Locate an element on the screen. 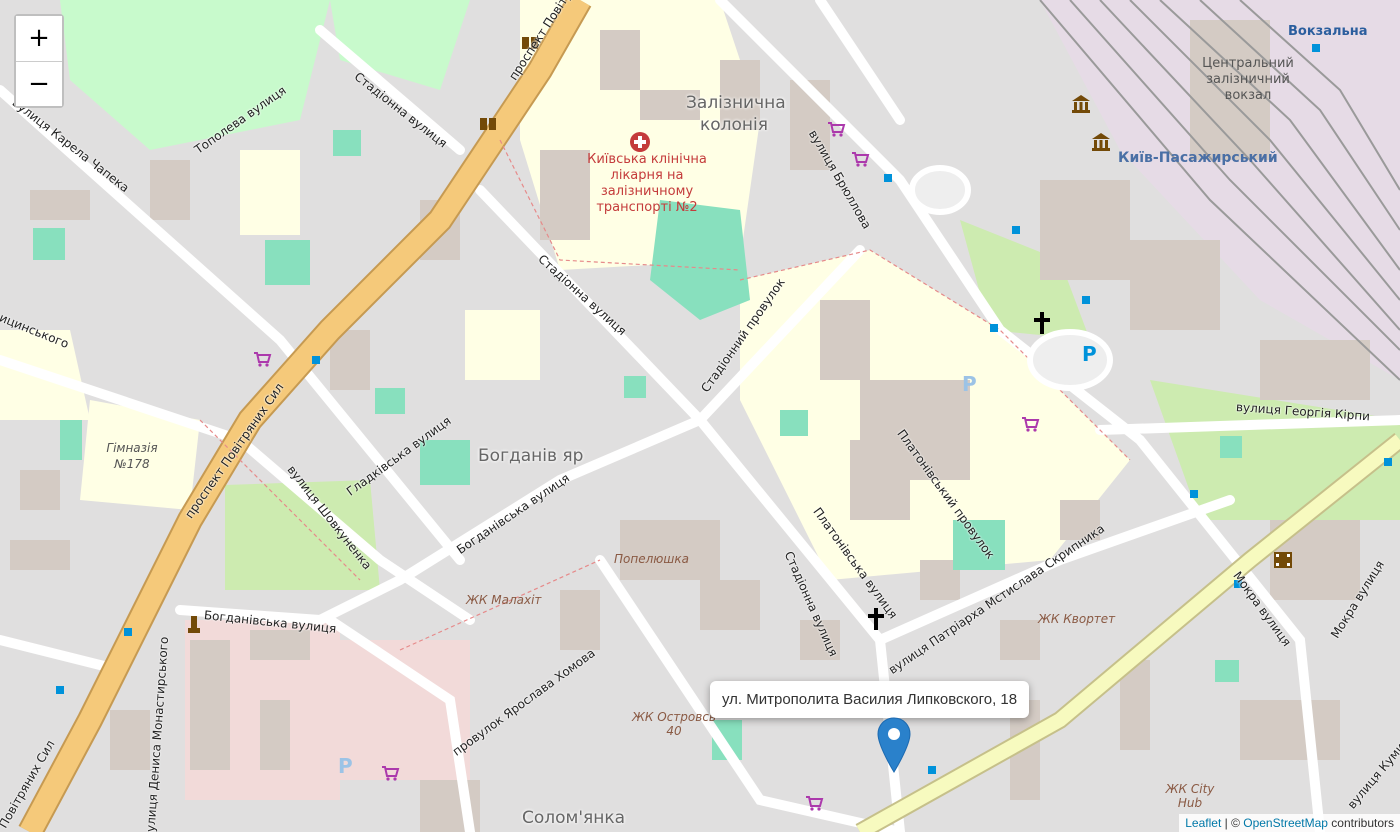 This screenshot has width=1400, height=832. poi-label: ЖК Малахіт is located at coordinates (504, 600).